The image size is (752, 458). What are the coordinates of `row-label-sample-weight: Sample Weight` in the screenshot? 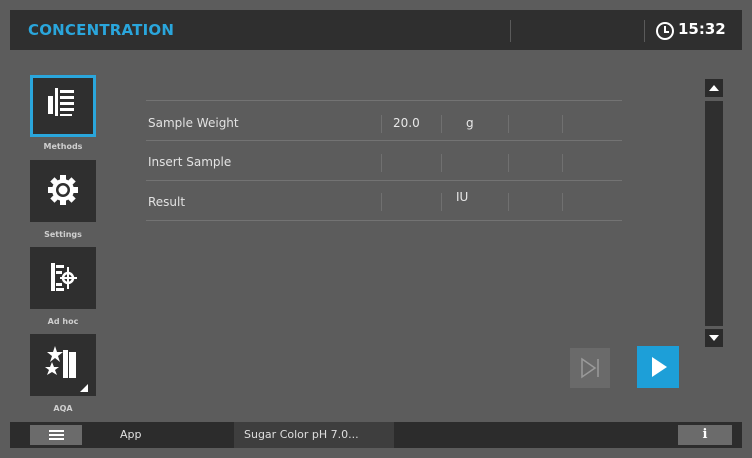 It's located at (193, 123).